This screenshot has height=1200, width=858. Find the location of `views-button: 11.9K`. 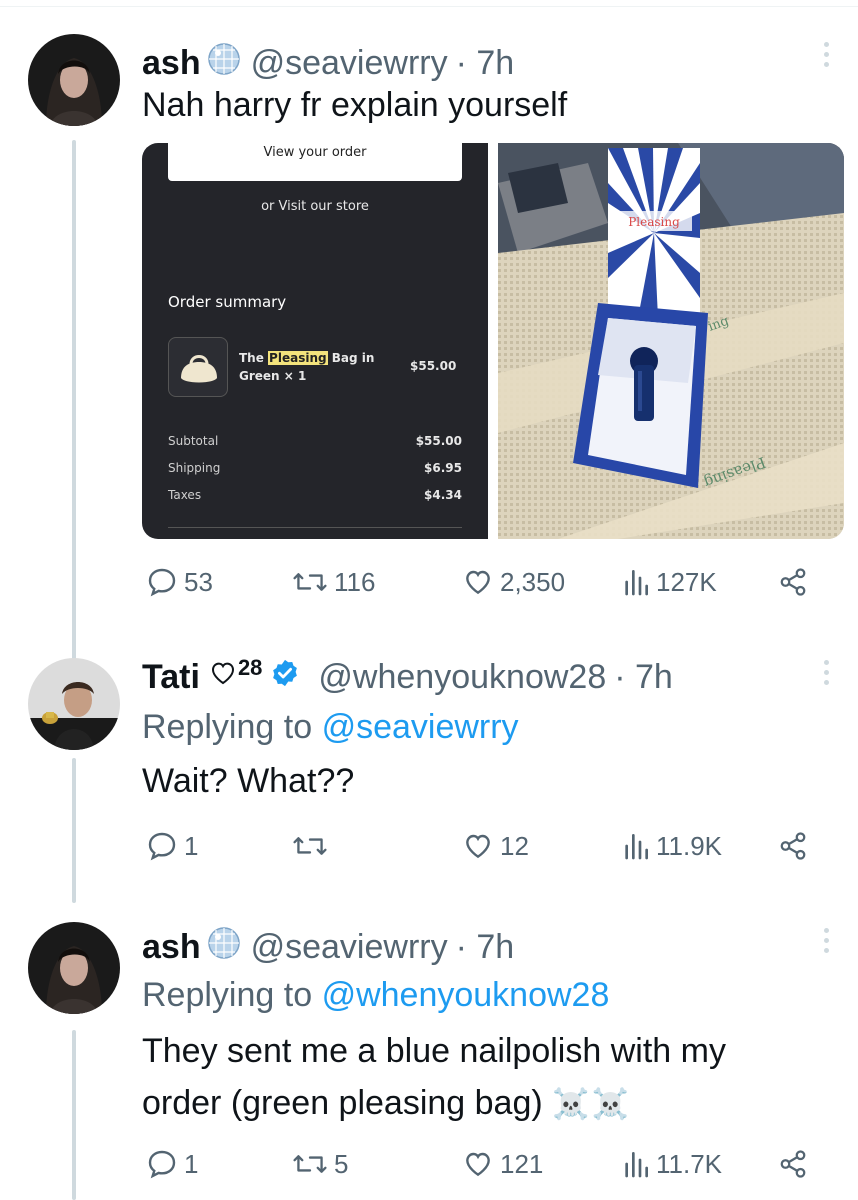

views-button: 11.9K is located at coordinates (672, 846).